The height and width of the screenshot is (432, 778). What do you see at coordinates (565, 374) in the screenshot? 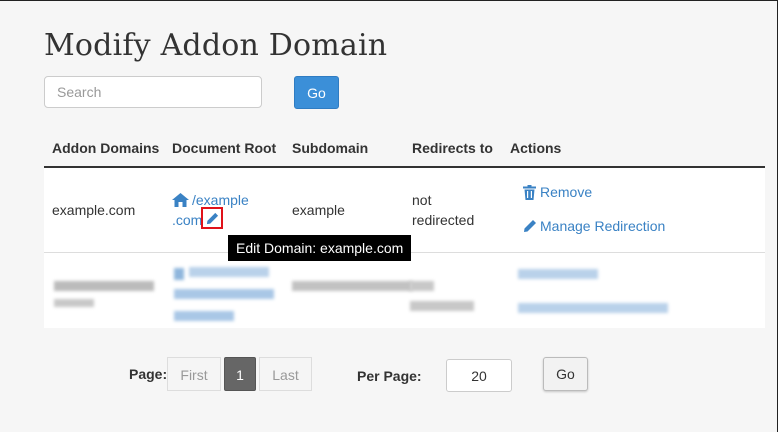
I see `per-page-go-button: Go` at bounding box center [565, 374].